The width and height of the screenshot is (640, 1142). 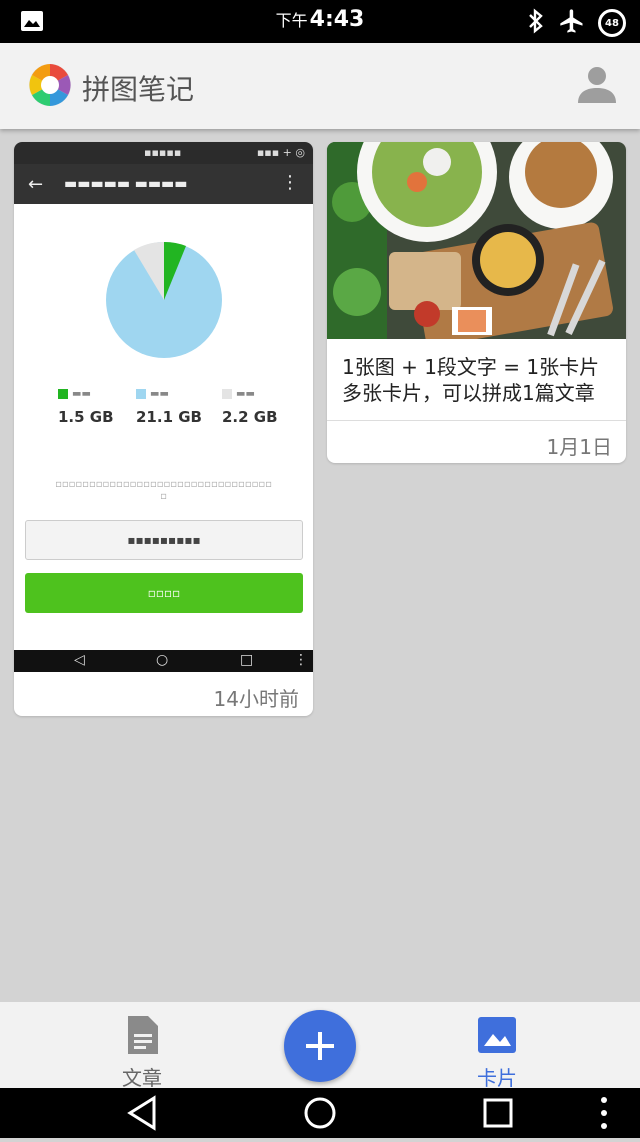 What do you see at coordinates (498, 1113) in the screenshot?
I see `recents-nav-icon` at bounding box center [498, 1113].